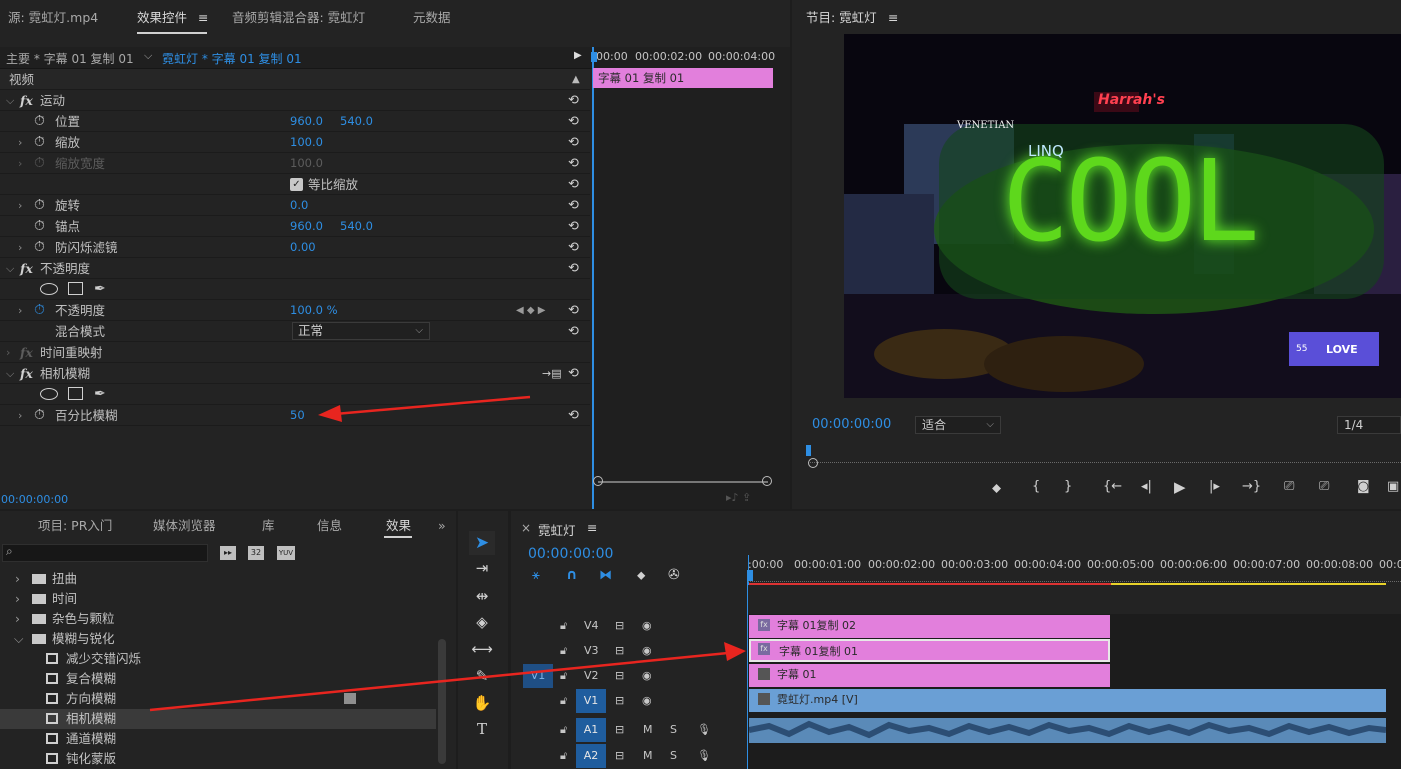 This screenshot has height=769, width=1401. What do you see at coordinates (299, 205) in the screenshot?
I see `rotation-value: 0.0` at bounding box center [299, 205].